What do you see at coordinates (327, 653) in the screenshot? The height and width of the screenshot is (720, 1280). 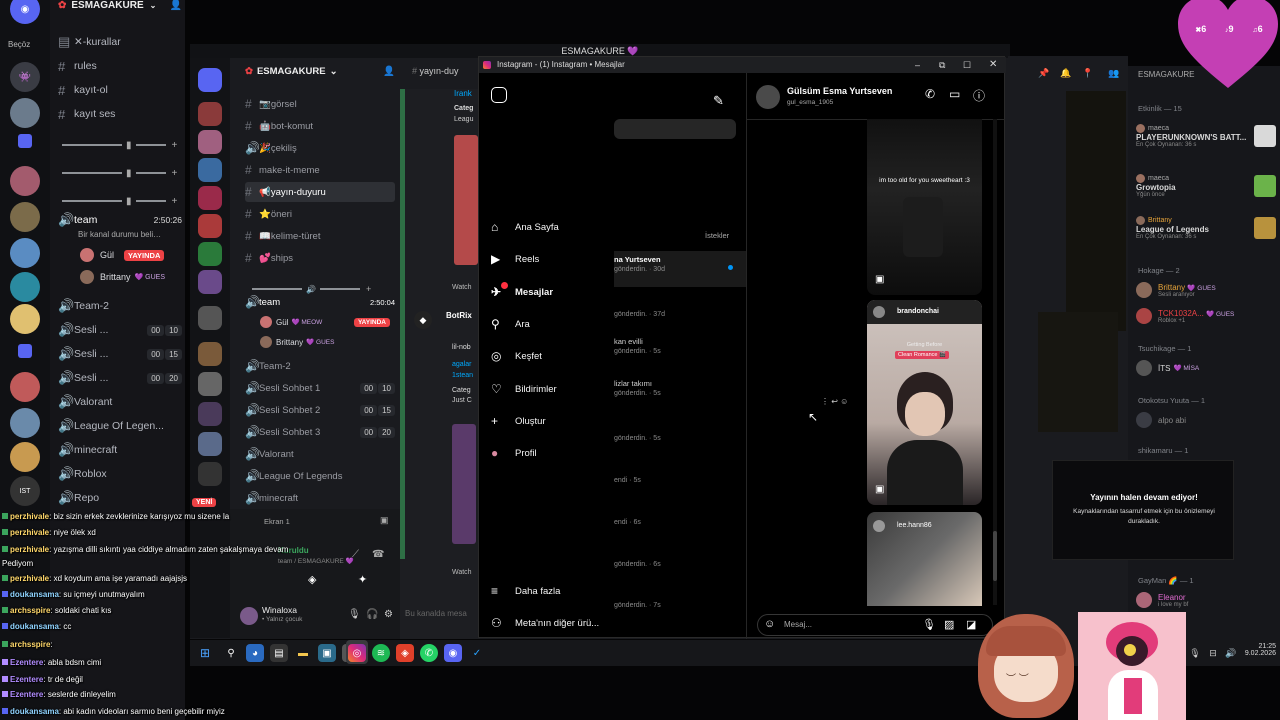 I see `app-icon: ▣` at bounding box center [327, 653].